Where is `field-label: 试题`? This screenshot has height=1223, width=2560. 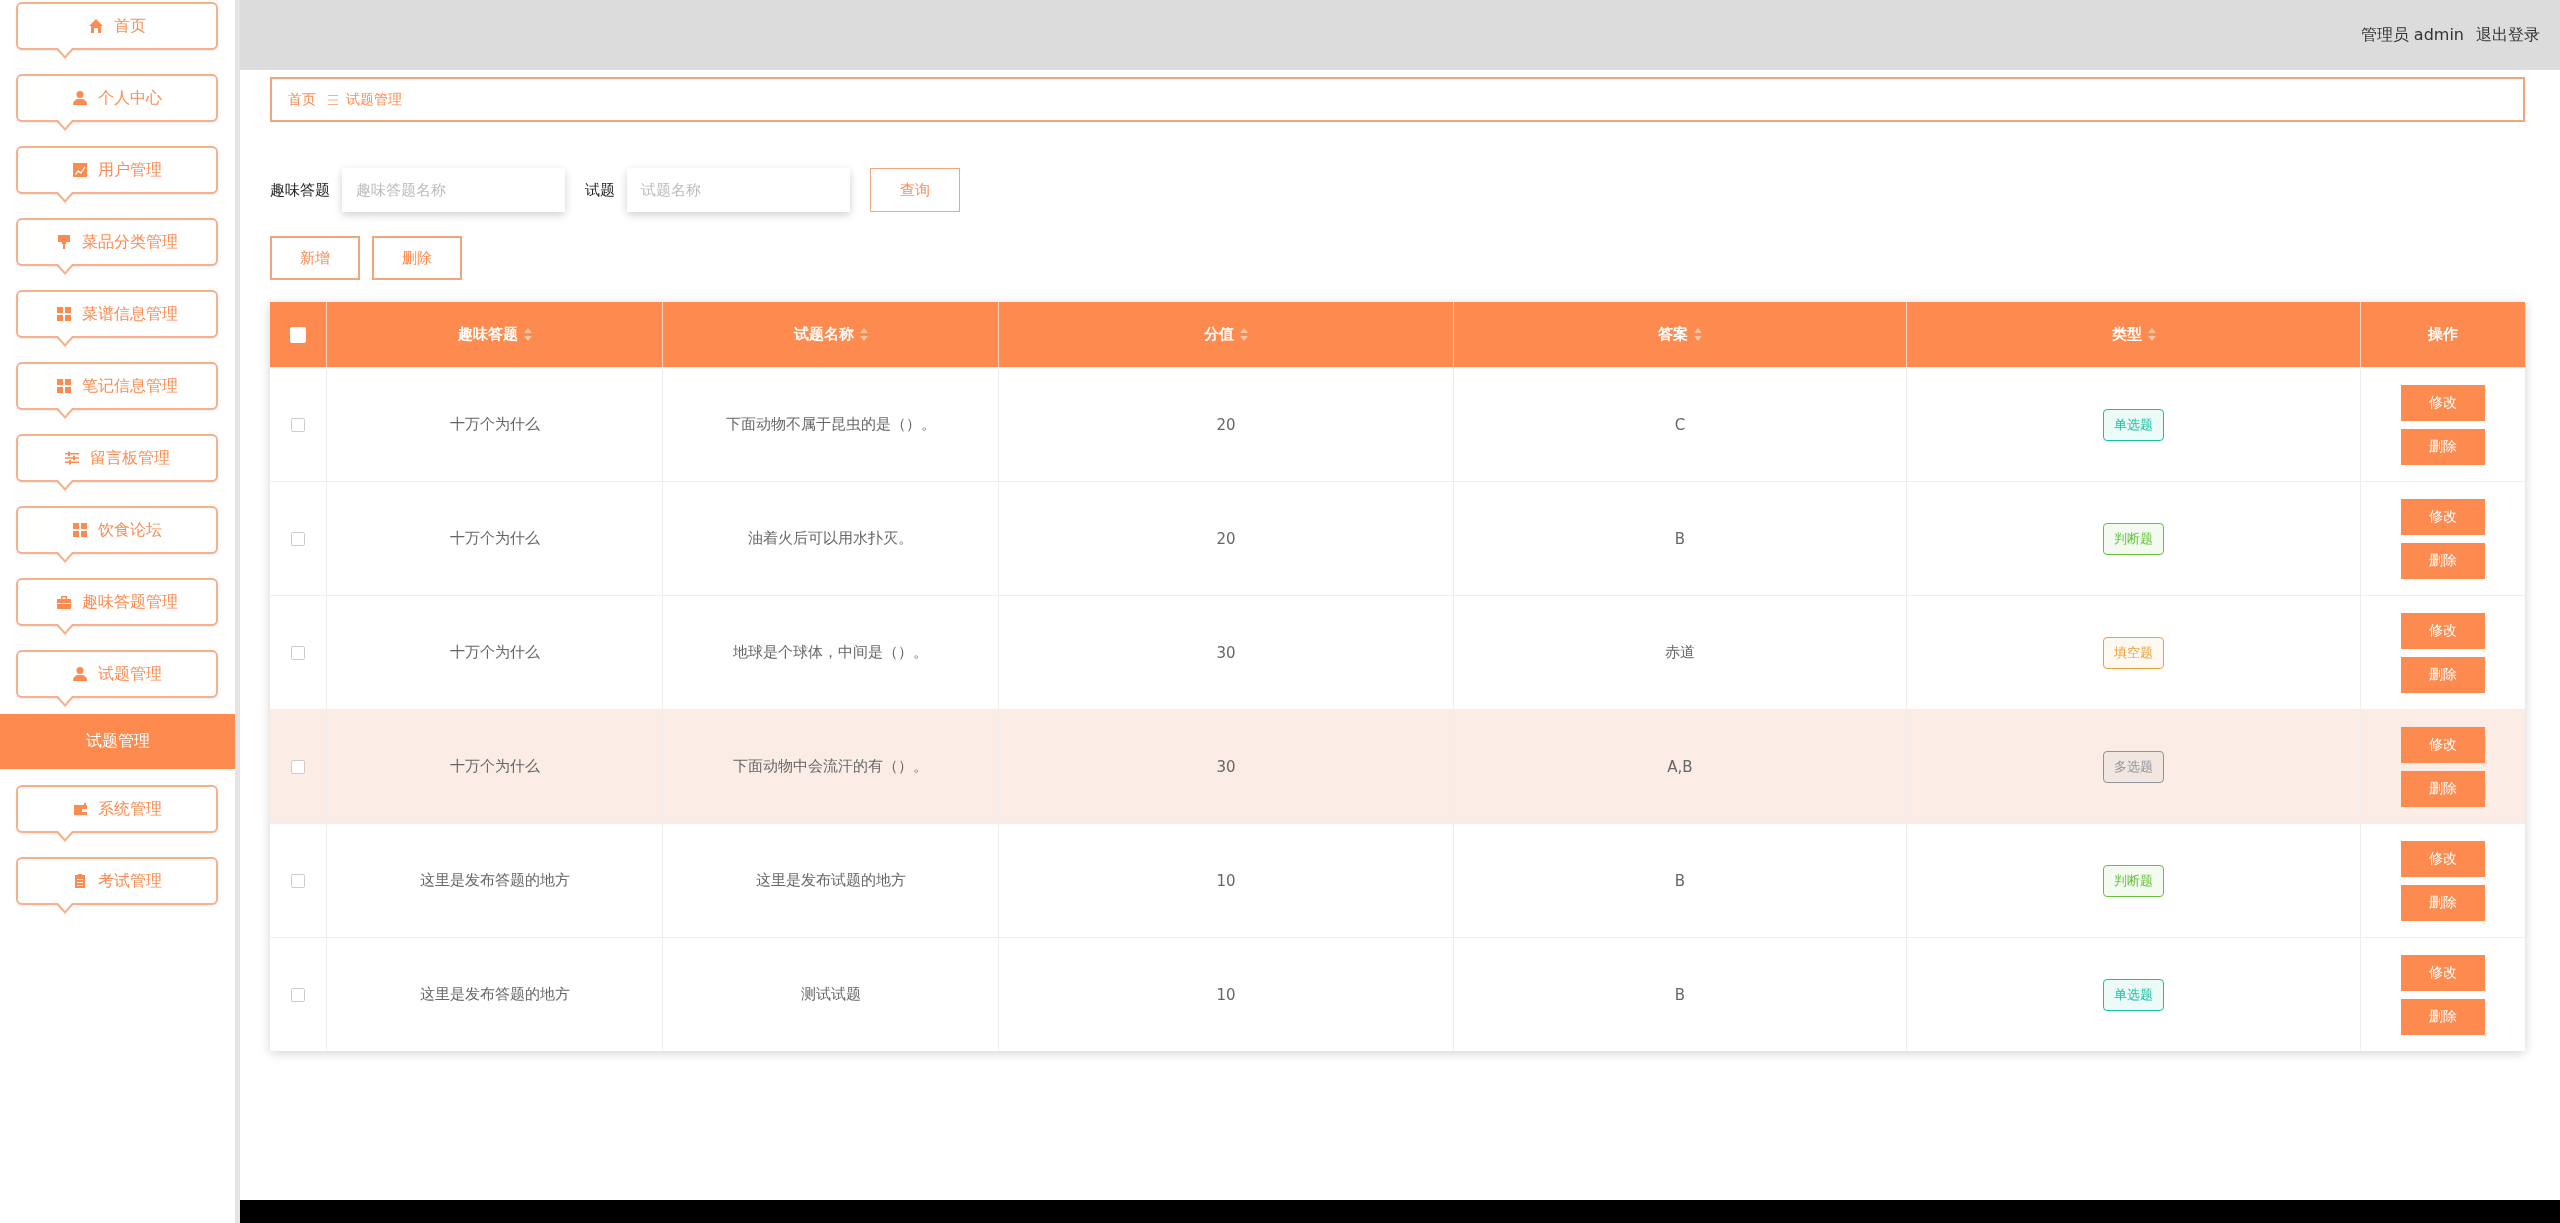 field-label: 试题 is located at coordinates (600, 190).